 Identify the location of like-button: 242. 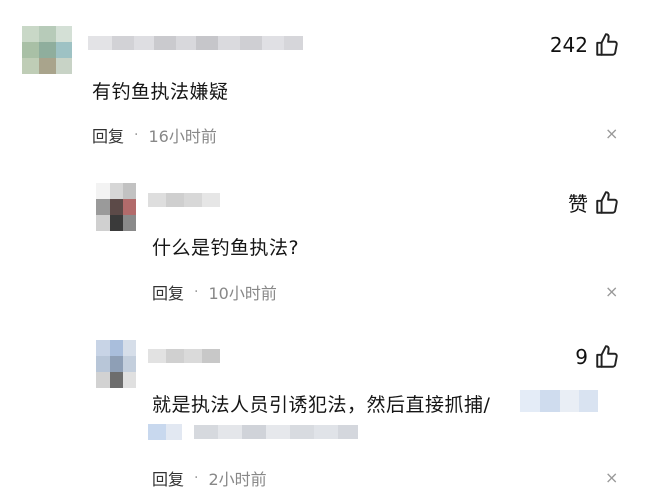
(585, 45).